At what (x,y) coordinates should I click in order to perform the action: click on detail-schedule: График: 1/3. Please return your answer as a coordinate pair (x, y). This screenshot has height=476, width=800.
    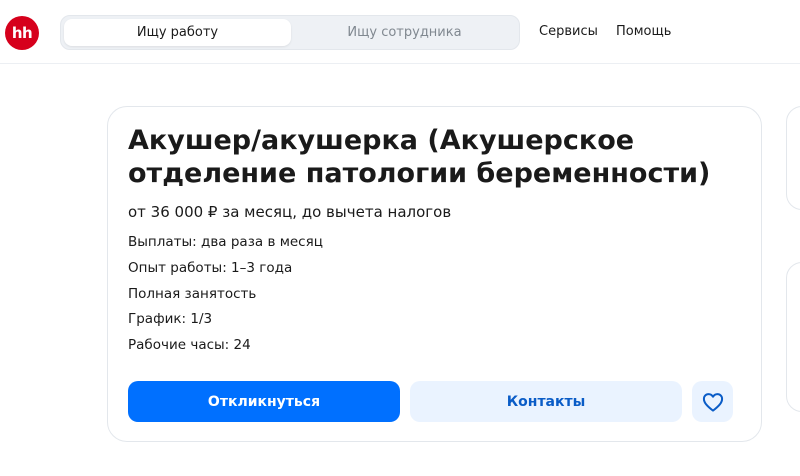
    Looking at the image, I should click on (170, 319).